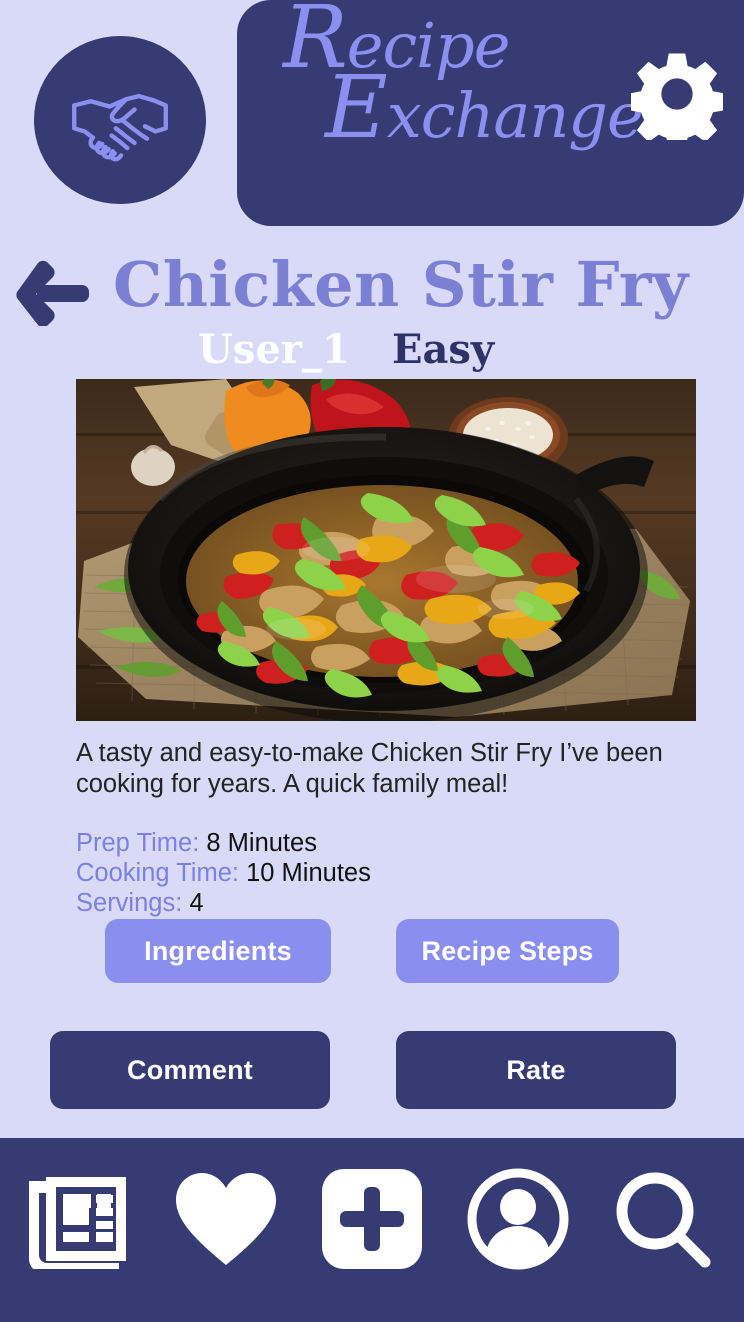  I want to click on settings-button, so click(677, 94).